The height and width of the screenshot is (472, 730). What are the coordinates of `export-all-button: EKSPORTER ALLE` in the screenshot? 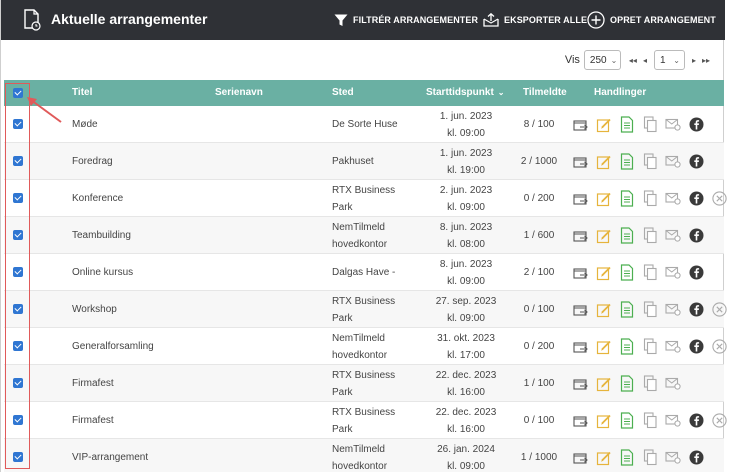 It's located at (535, 20).